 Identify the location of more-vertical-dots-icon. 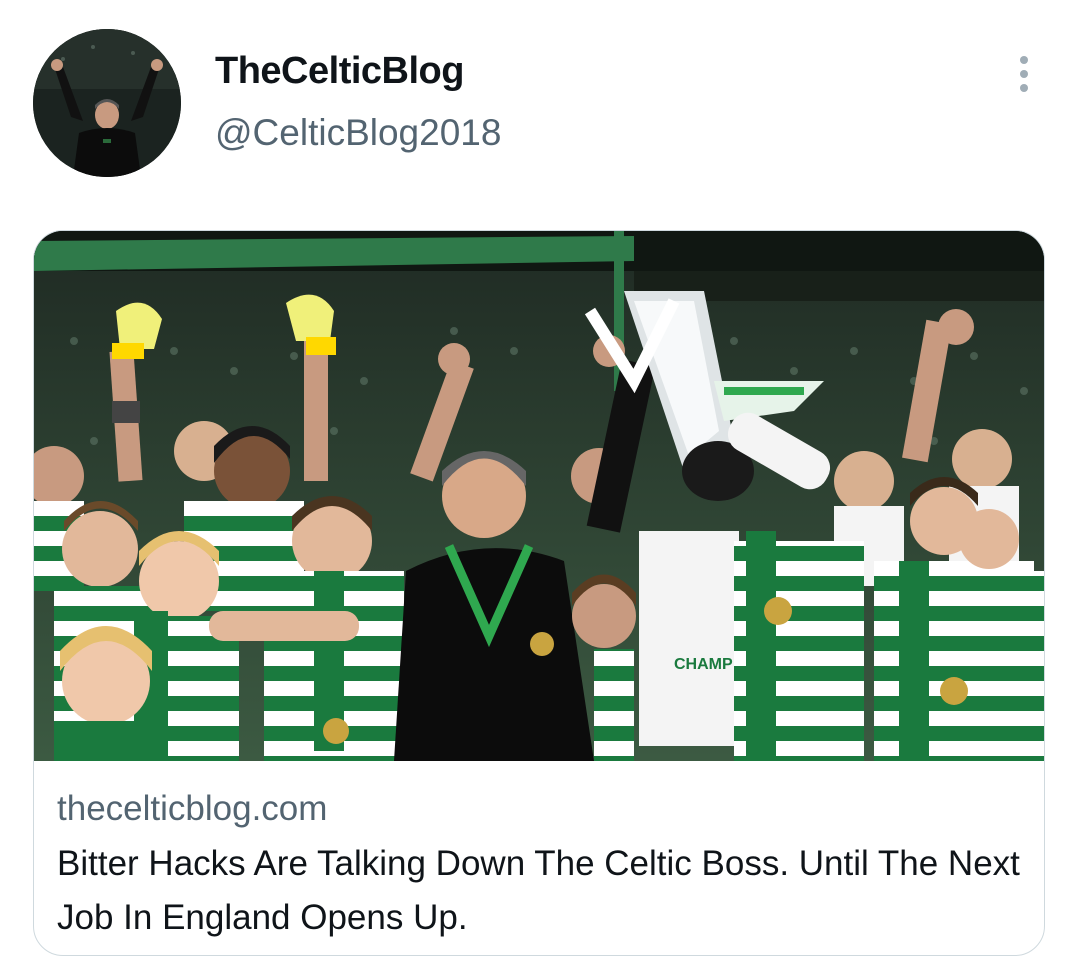
(1024, 74).